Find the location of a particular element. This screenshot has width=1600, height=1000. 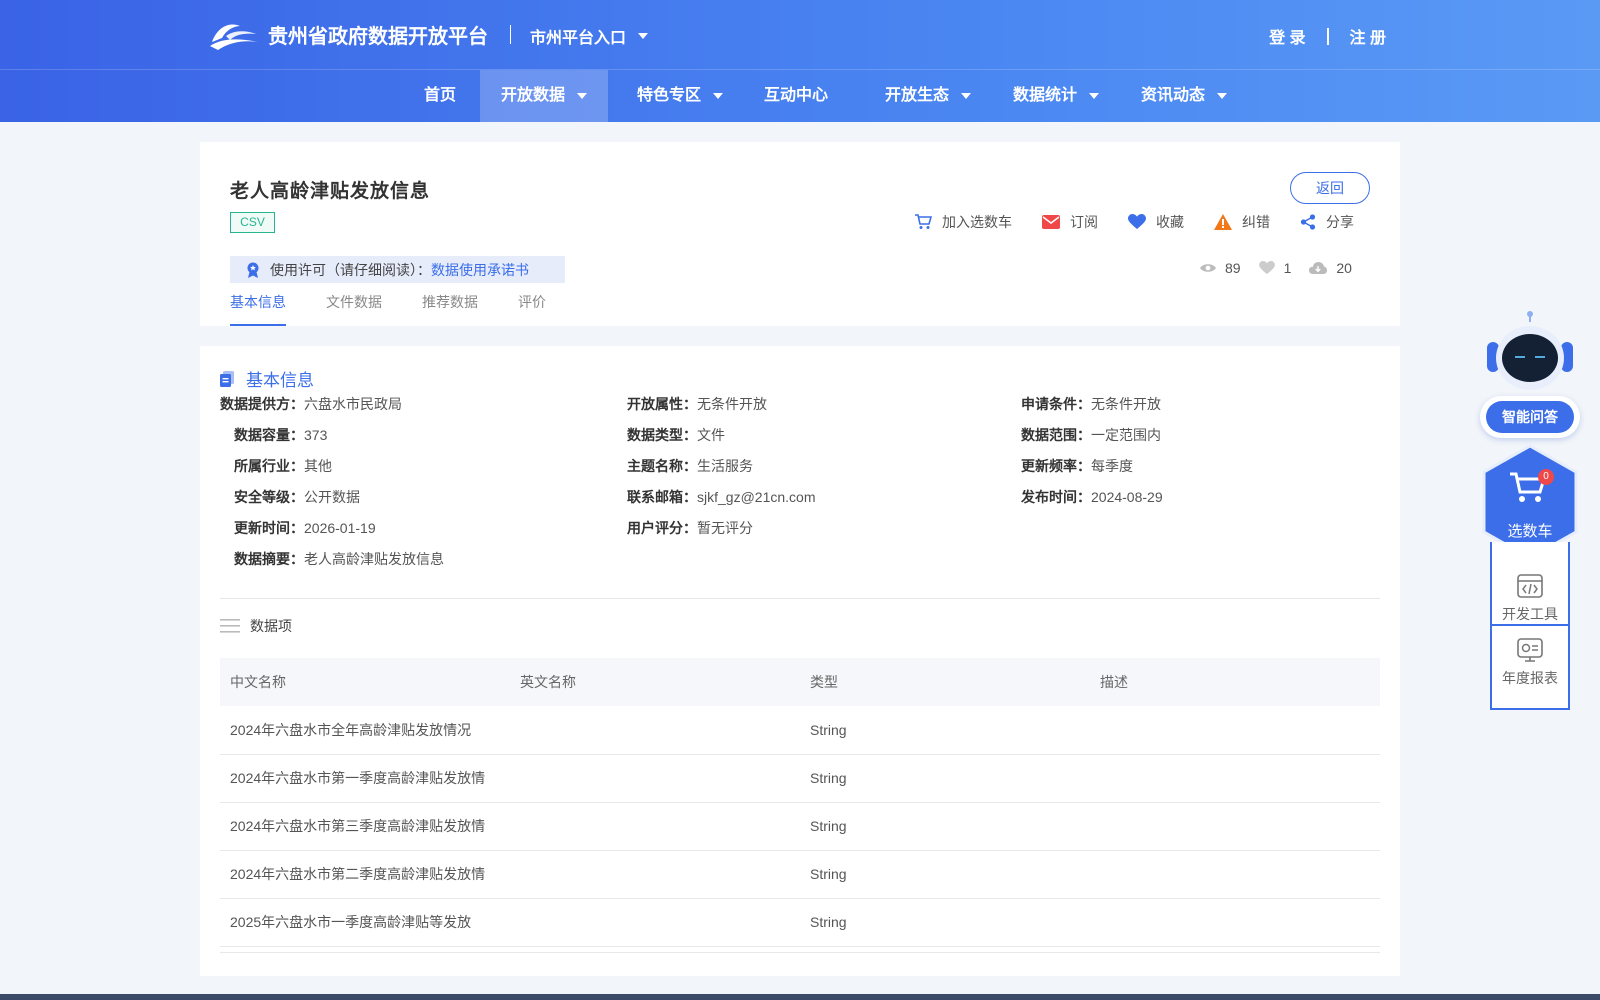

info-field: 用户评分：暂无评分 is located at coordinates (690, 528).